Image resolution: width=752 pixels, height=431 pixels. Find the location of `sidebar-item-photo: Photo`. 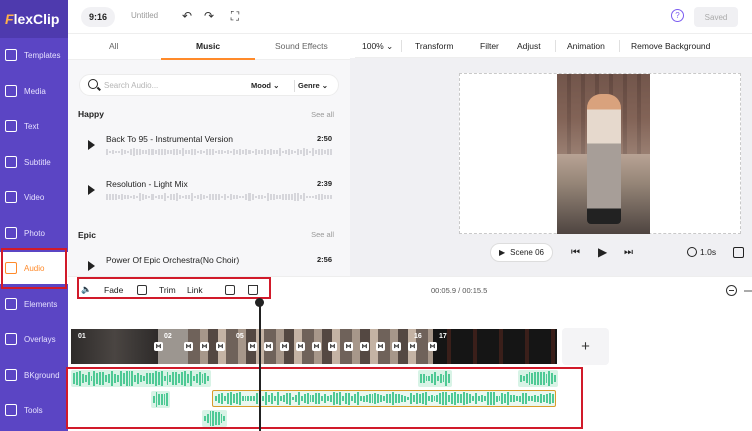

sidebar-item-photo: Photo is located at coordinates (34, 233).